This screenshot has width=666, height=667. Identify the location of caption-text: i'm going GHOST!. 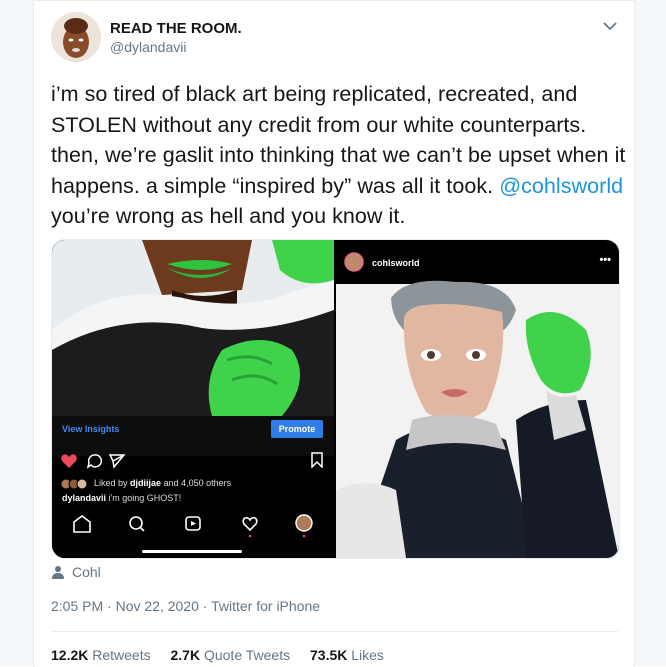
(145, 498).